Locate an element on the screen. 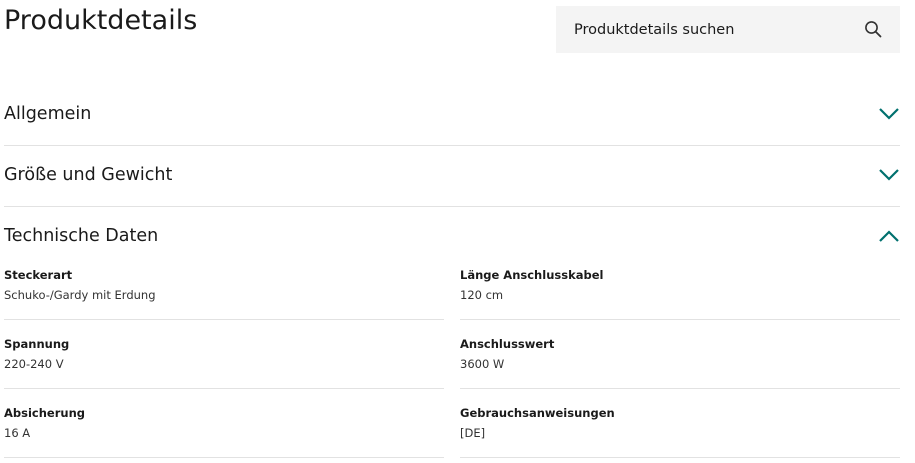  spec-value: 3600 W is located at coordinates (482, 364).